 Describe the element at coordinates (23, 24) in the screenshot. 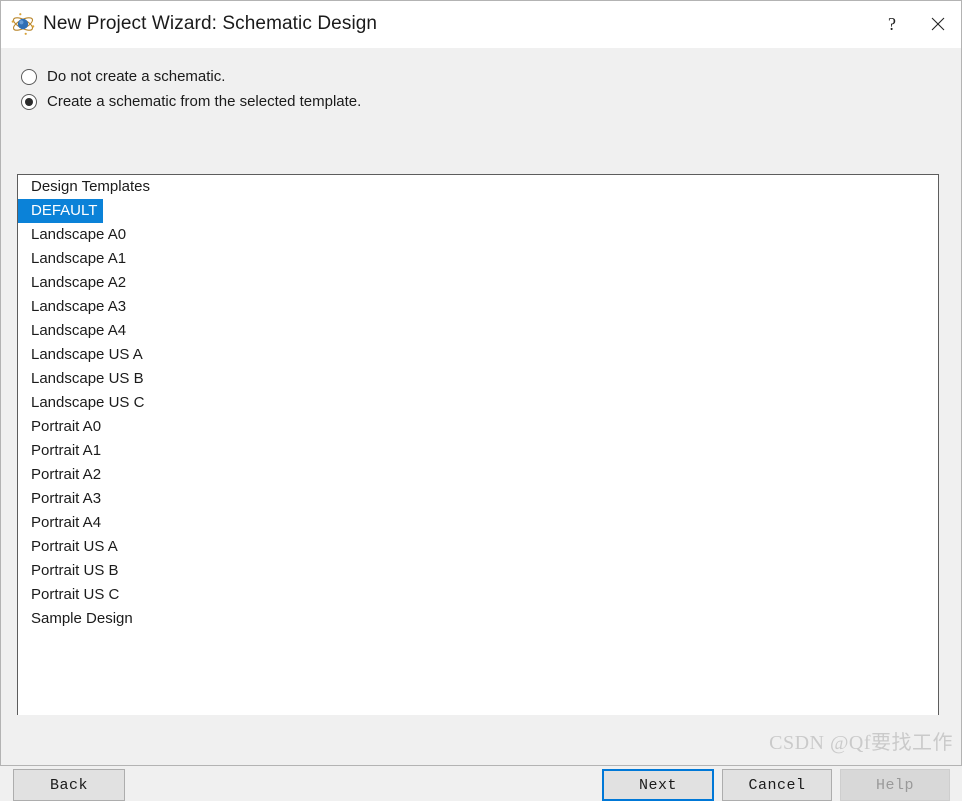

I see `proteus-atom-icon` at that location.